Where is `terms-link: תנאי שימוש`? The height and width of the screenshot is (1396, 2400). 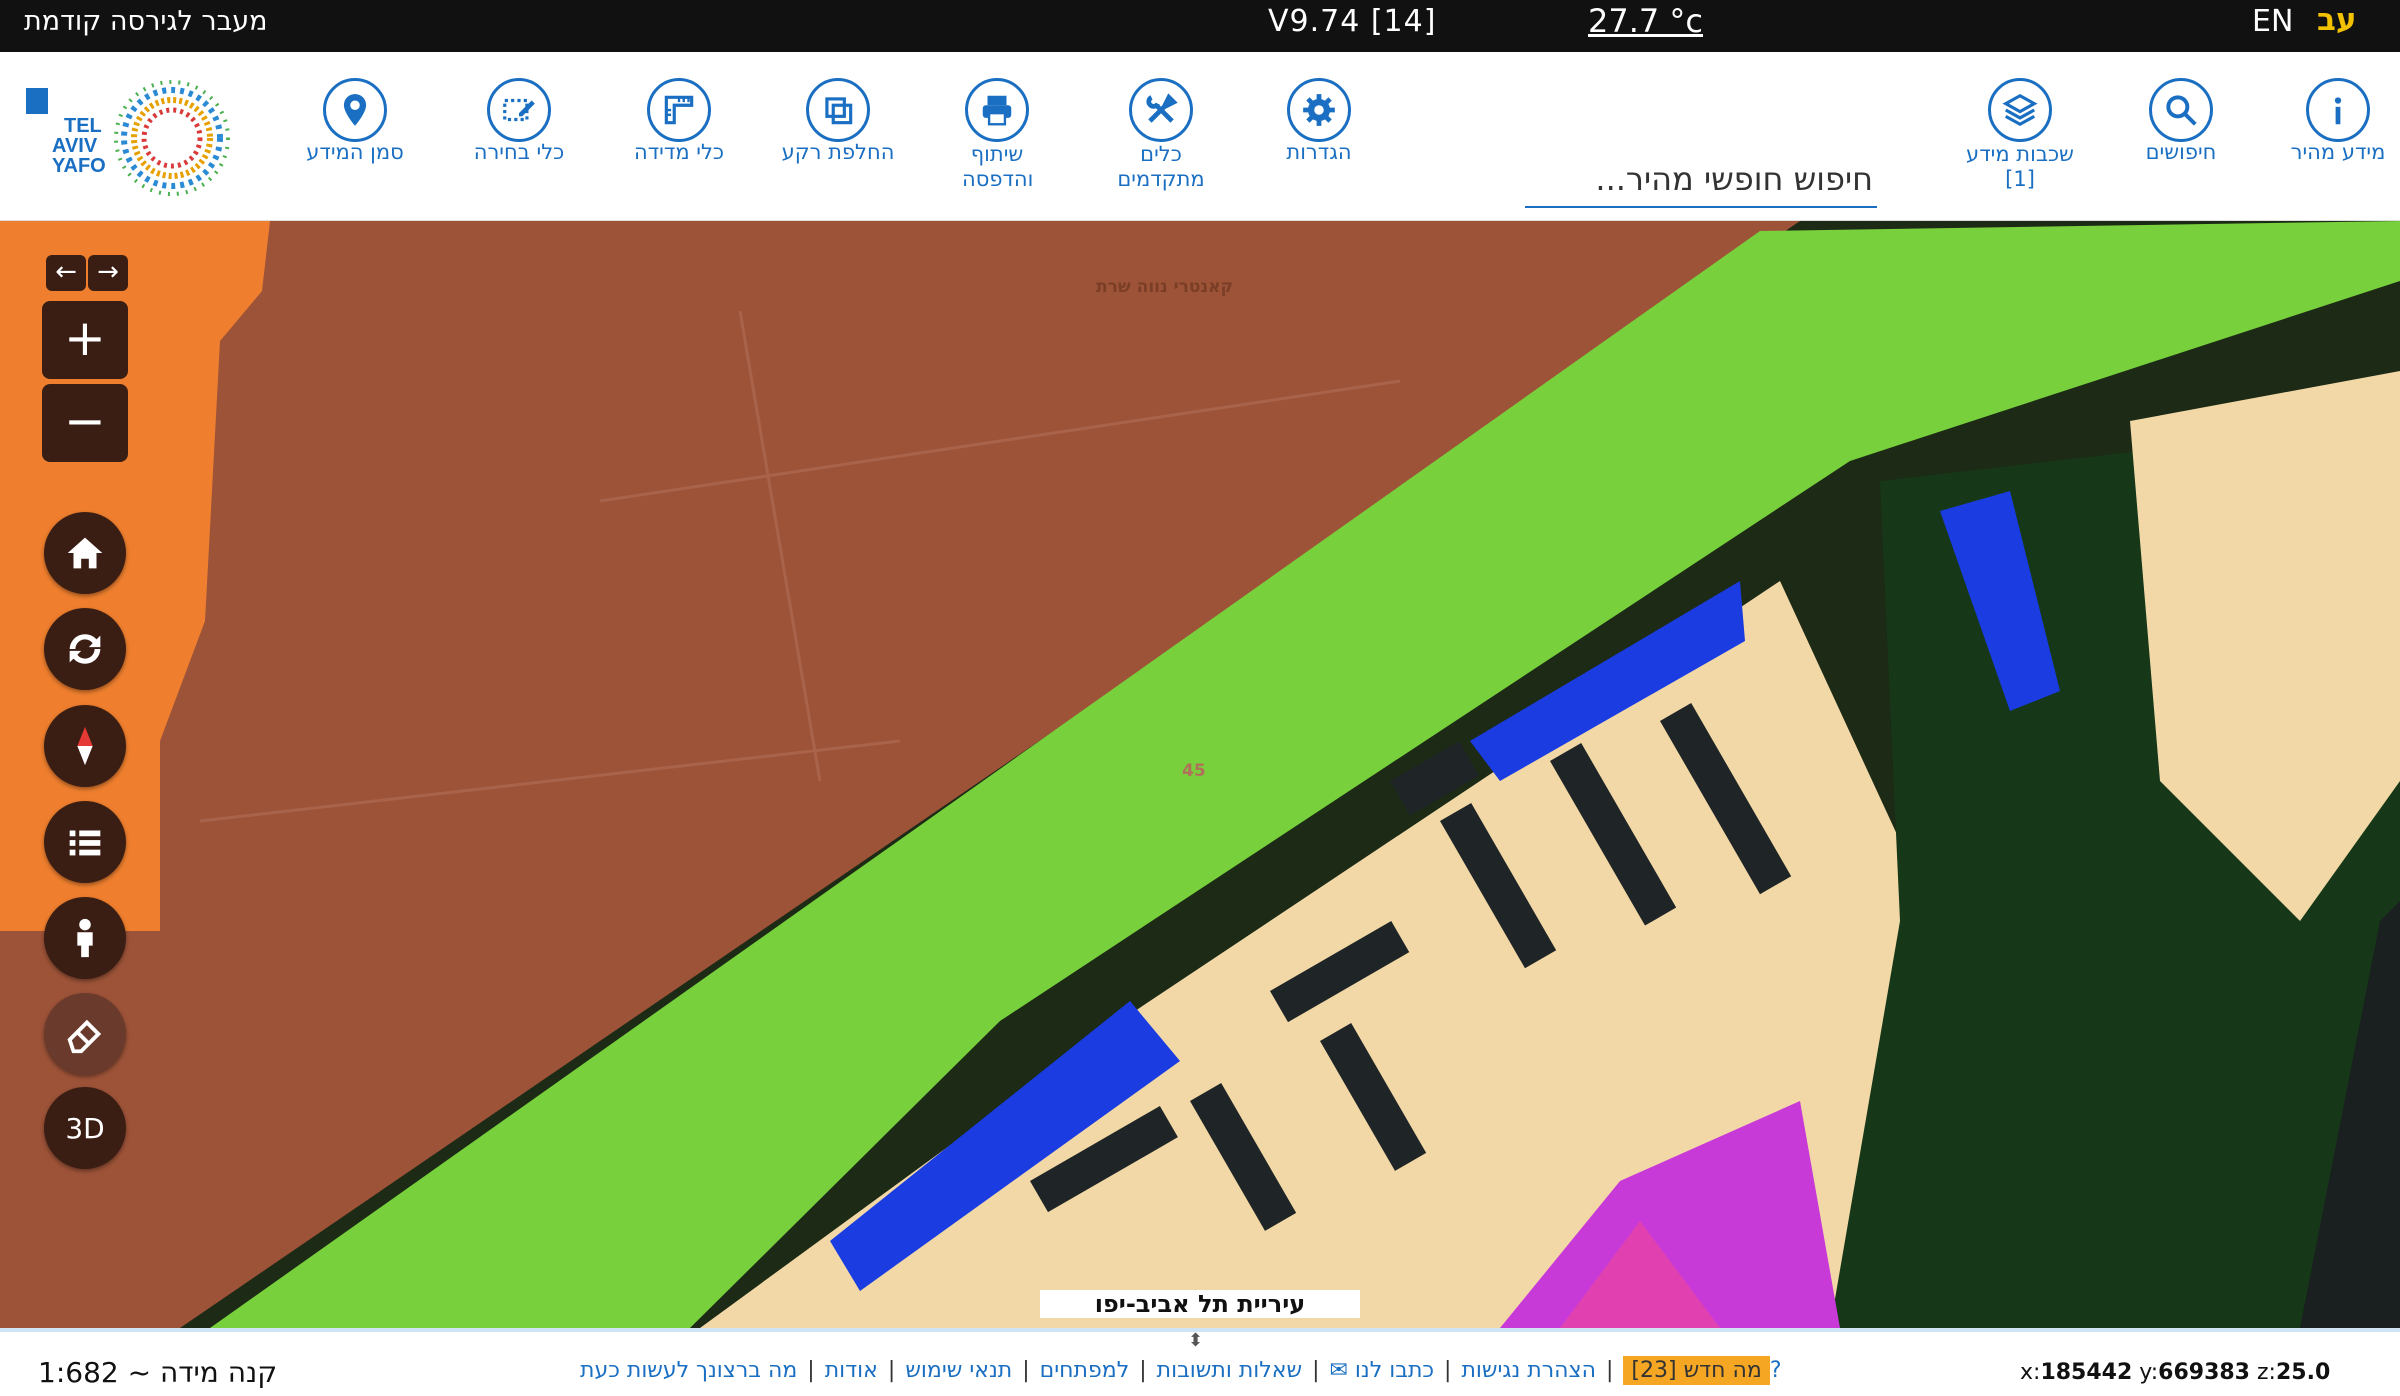
terms-link: תנאי שימוש is located at coordinates (958, 1370).